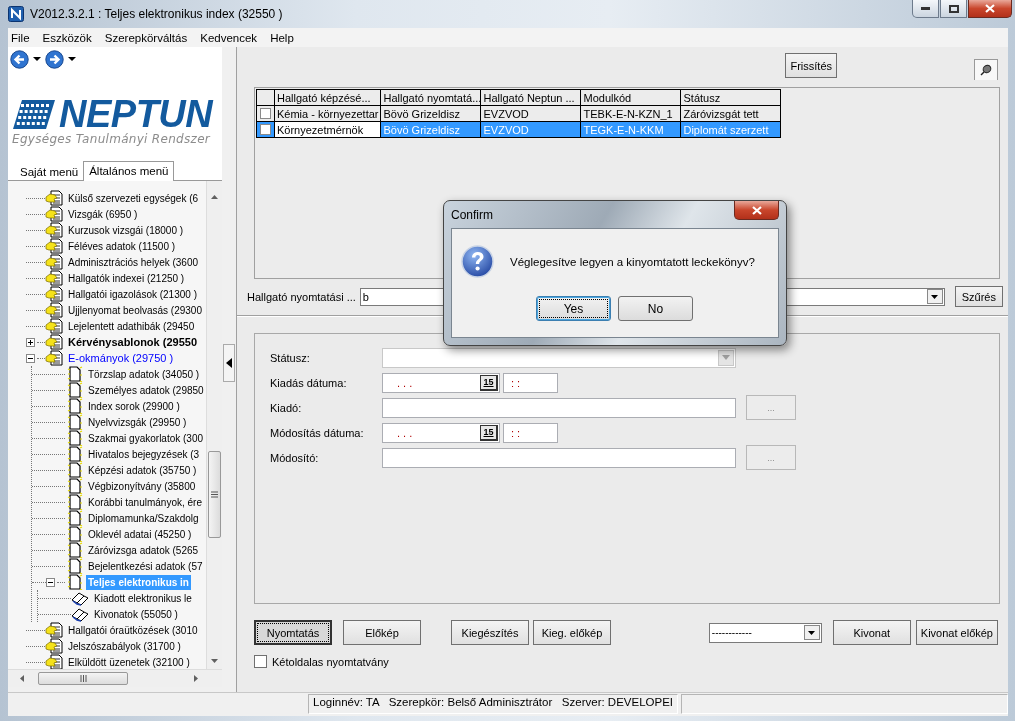 The image size is (1015, 721). I want to click on checkbox-label: Kétoldalas nyomtatvány, so click(330, 661).